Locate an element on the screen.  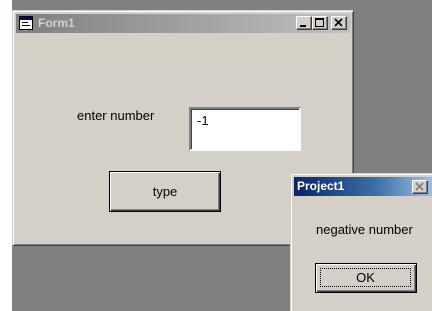
ok-button: OK is located at coordinates (366, 278).